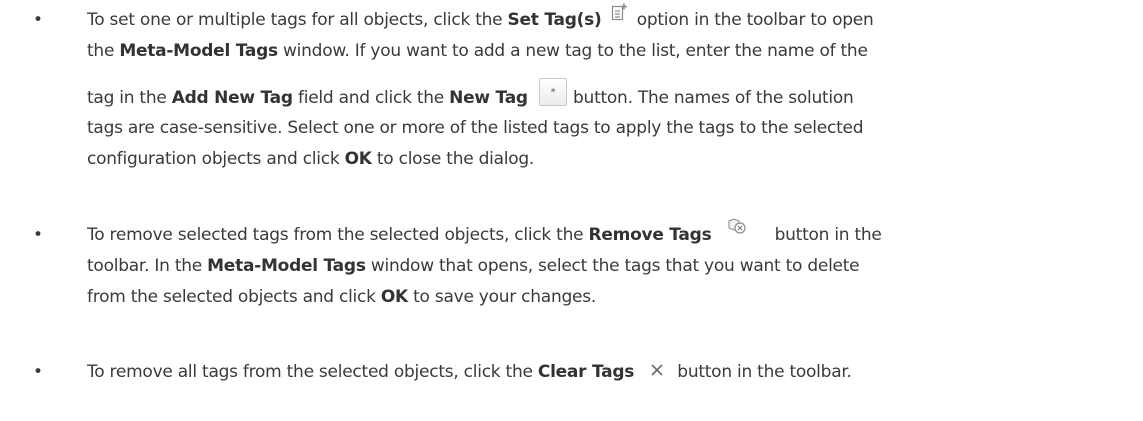 This screenshot has width=1143, height=421. I want to click on add-new-tag-label: Add New Tag, so click(232, 98).